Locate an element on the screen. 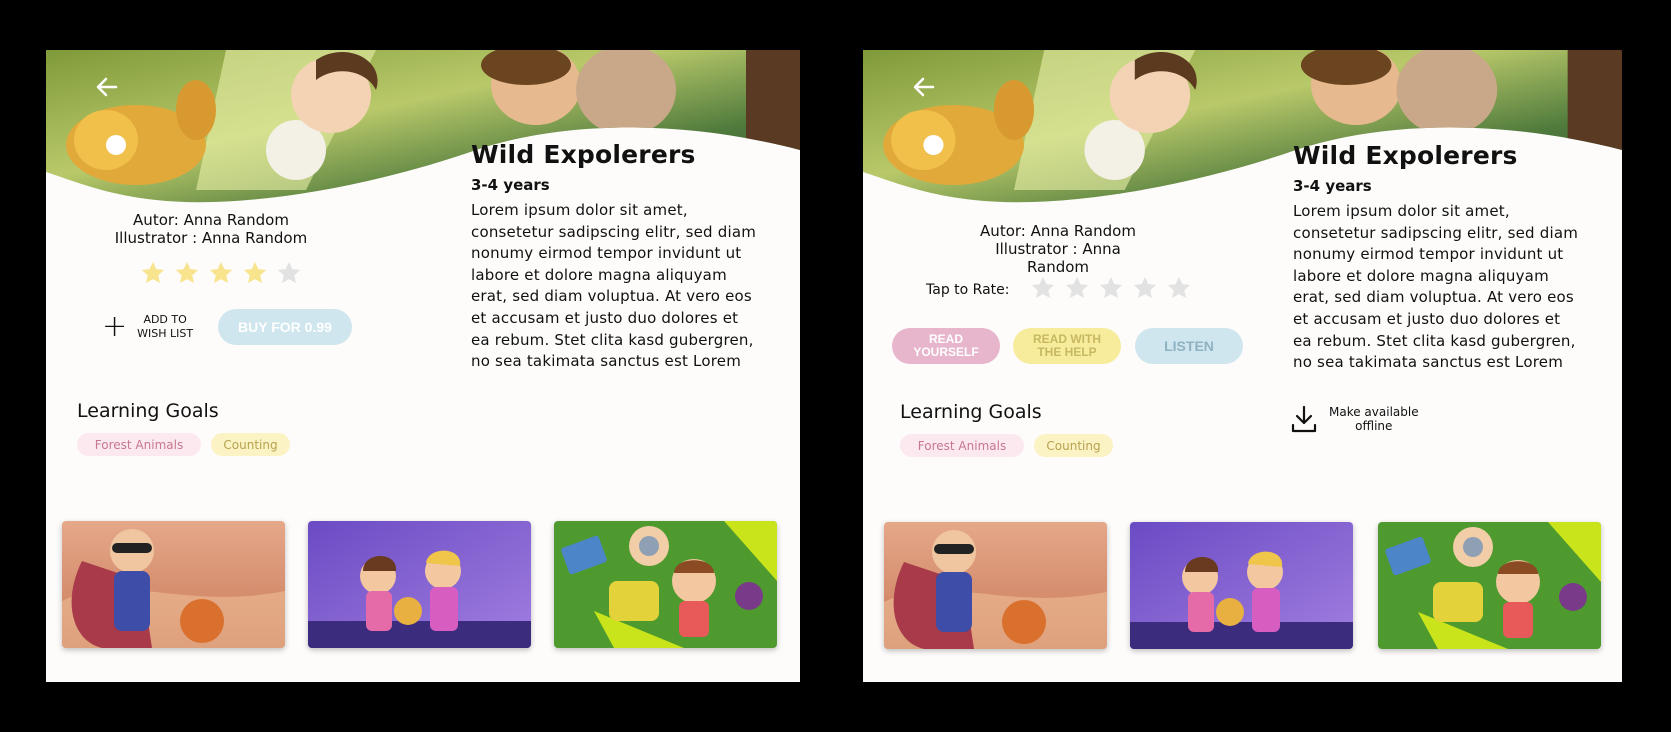 Image resolution: width=1671 pixels, height=732 pixels. offline-label-line1: Make available is located at coordinates (1374, 412).